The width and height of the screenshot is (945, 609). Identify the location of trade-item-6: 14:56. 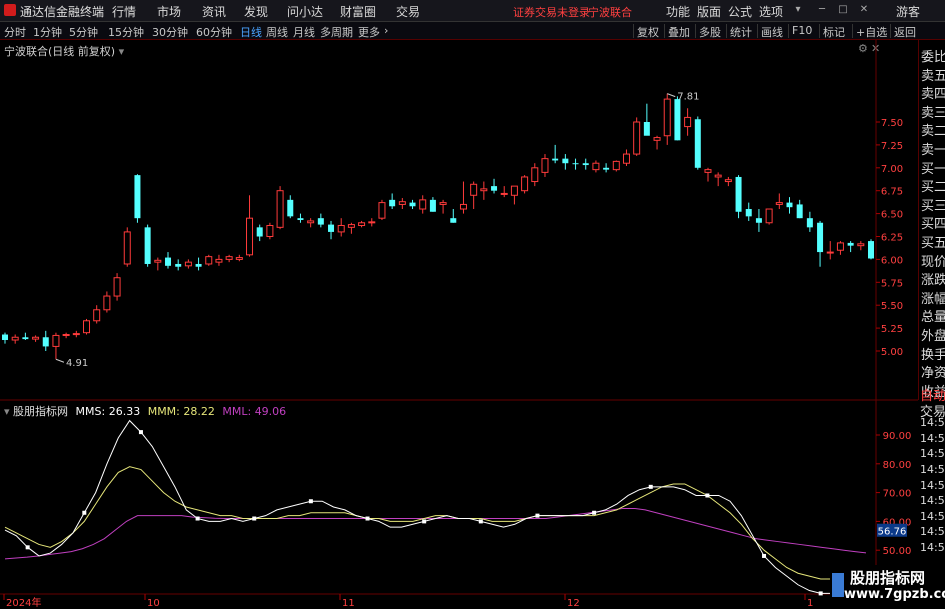
(932, 485).